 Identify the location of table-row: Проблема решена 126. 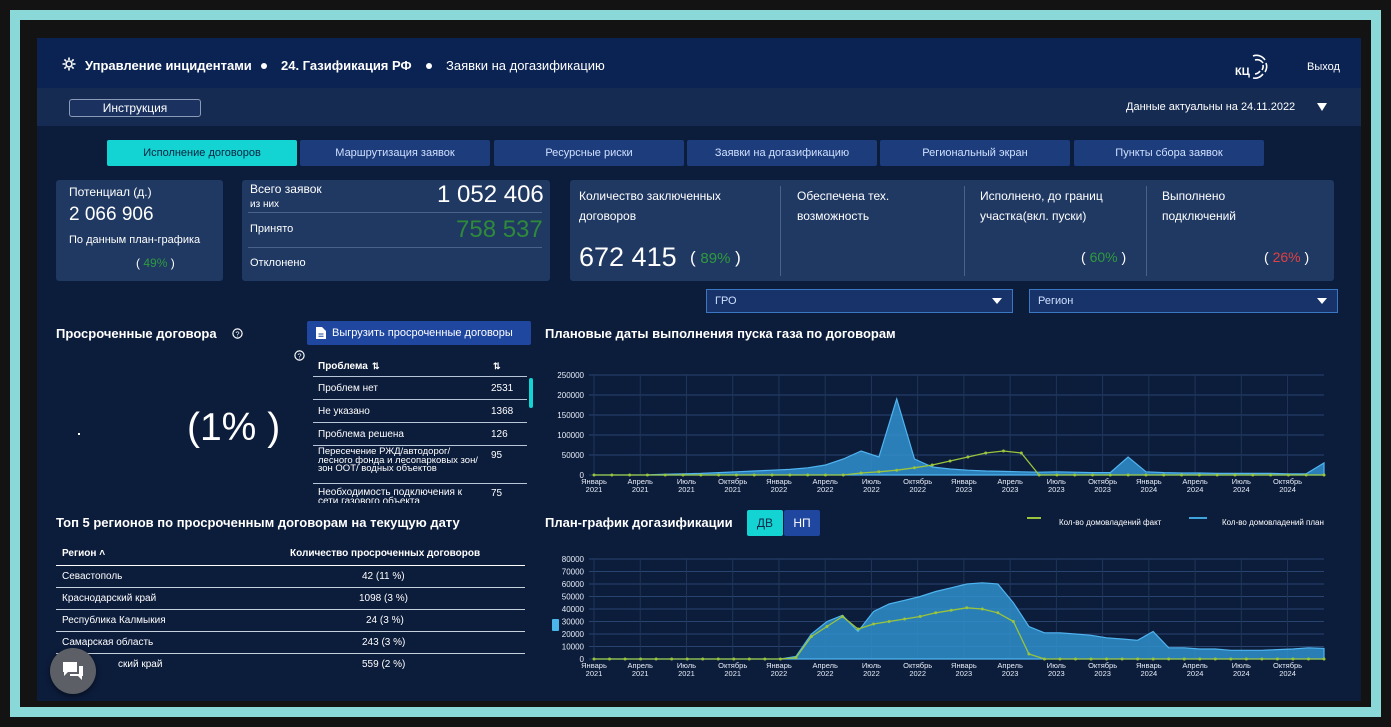
(420, 434).